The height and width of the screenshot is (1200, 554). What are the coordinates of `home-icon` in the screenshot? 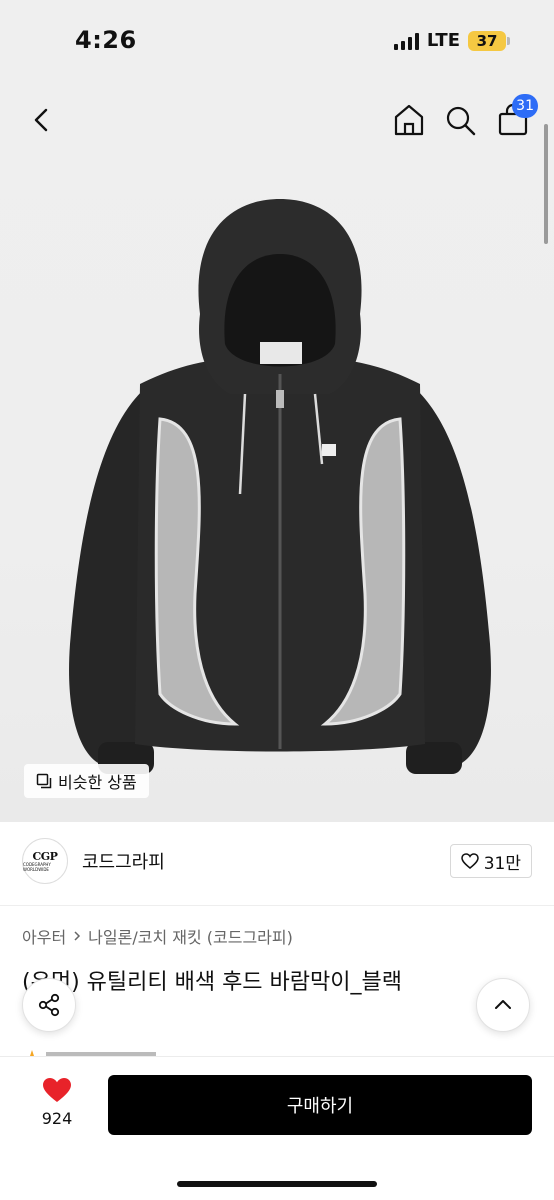 It's located at (409, 120).